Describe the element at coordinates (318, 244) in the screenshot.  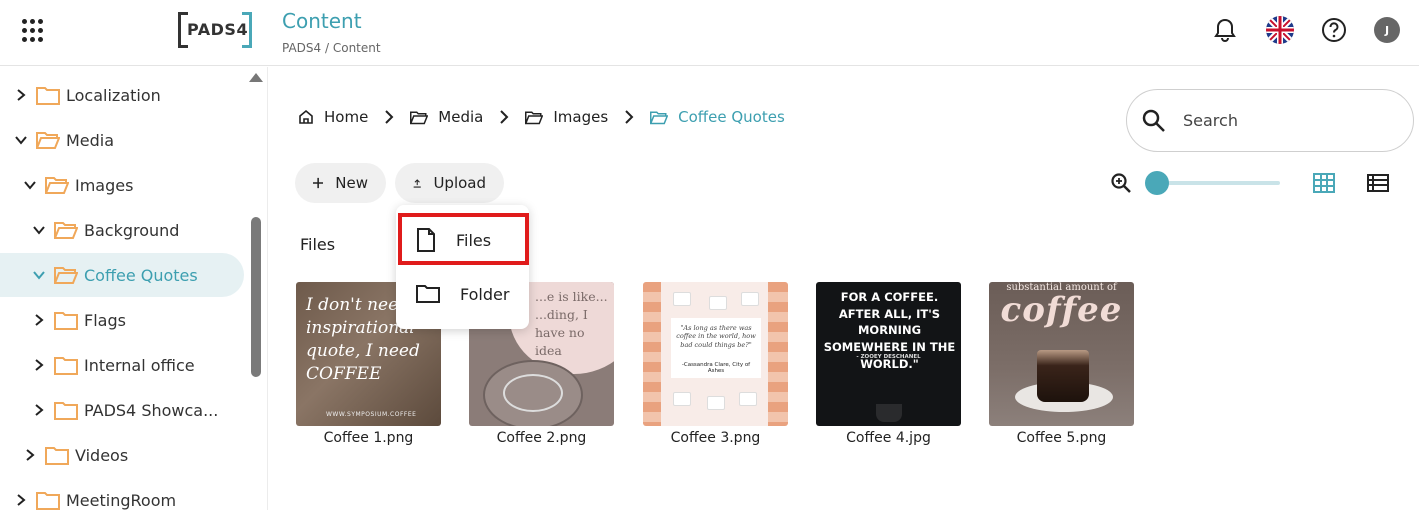
I see `files-section-label: Files` at that location.